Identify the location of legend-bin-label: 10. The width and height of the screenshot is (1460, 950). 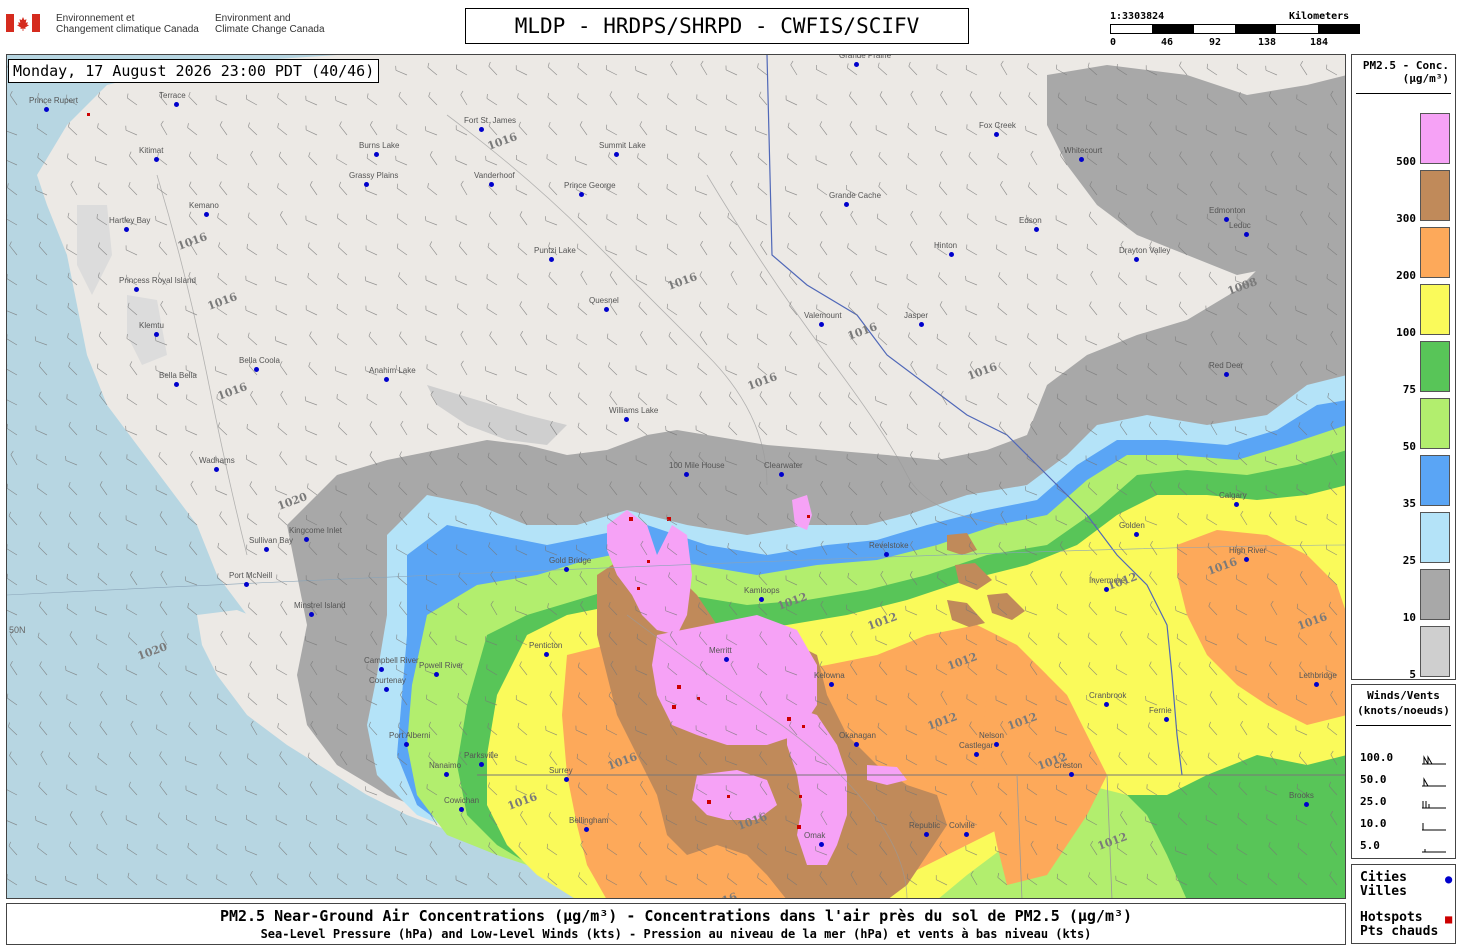
(1409, 617).